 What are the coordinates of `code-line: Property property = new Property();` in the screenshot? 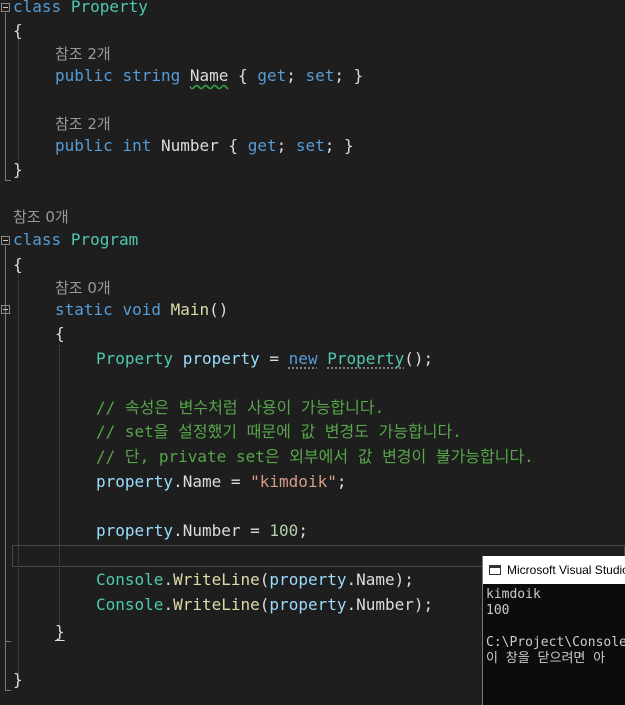 It's located at (265, 358).